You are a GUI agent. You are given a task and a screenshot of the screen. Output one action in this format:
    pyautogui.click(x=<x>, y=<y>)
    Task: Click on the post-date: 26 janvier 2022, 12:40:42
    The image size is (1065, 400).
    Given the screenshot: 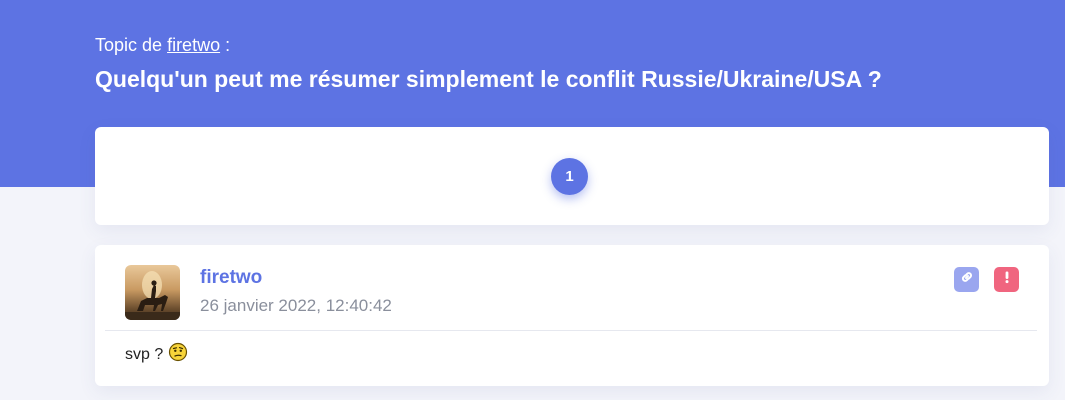 What is the action you would take?
    pyautogui.click(x=296, y=305)
    